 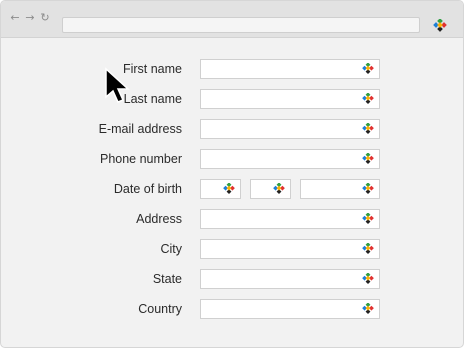 What do you see at coordinates (270, 189) in the screenshot?
I see `birth-month-input` at bounding box center [270, 189].